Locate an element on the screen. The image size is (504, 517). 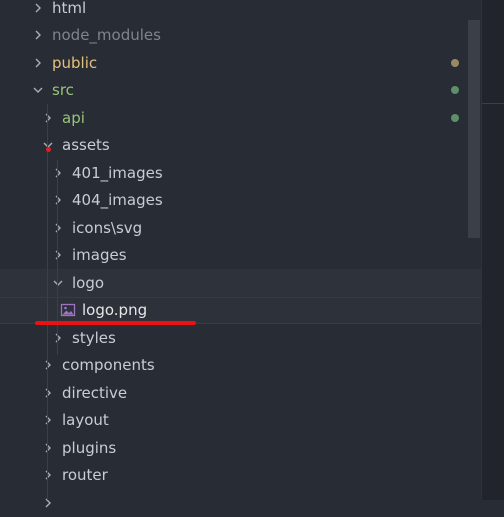
tree-item-label: plugins is located at coordinates (89, 447).